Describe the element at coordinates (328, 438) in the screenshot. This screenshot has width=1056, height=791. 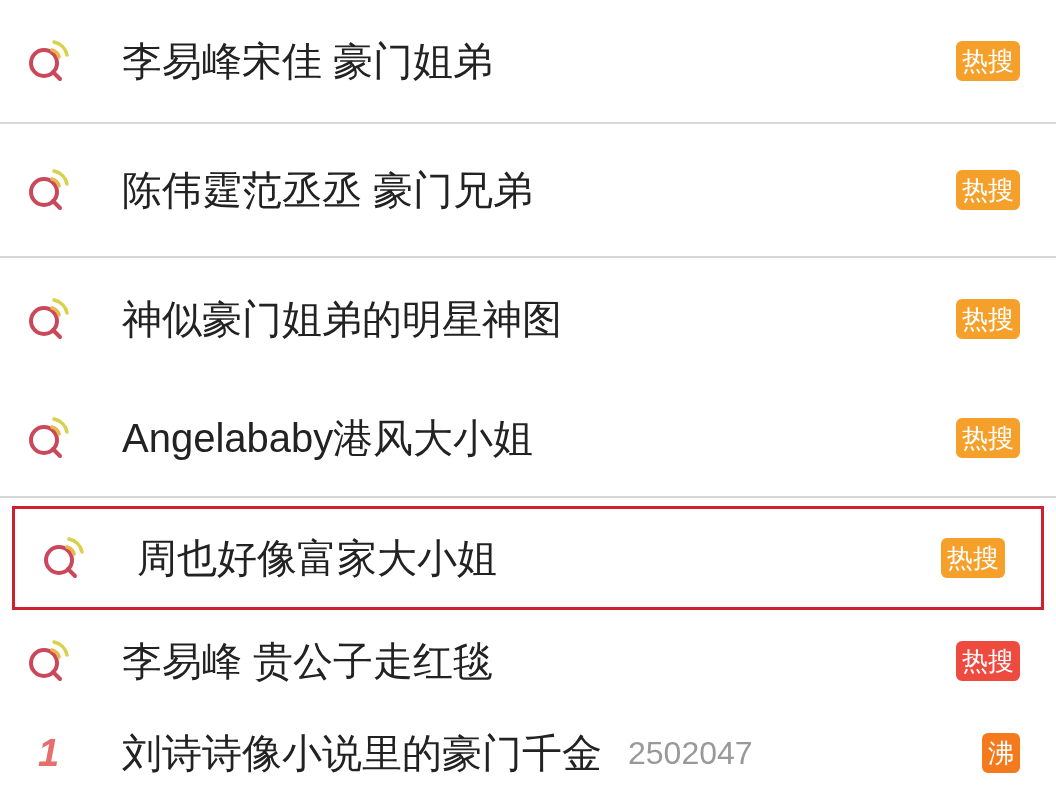
I see `topic-title: Angelababy港风大小姐` at that location.